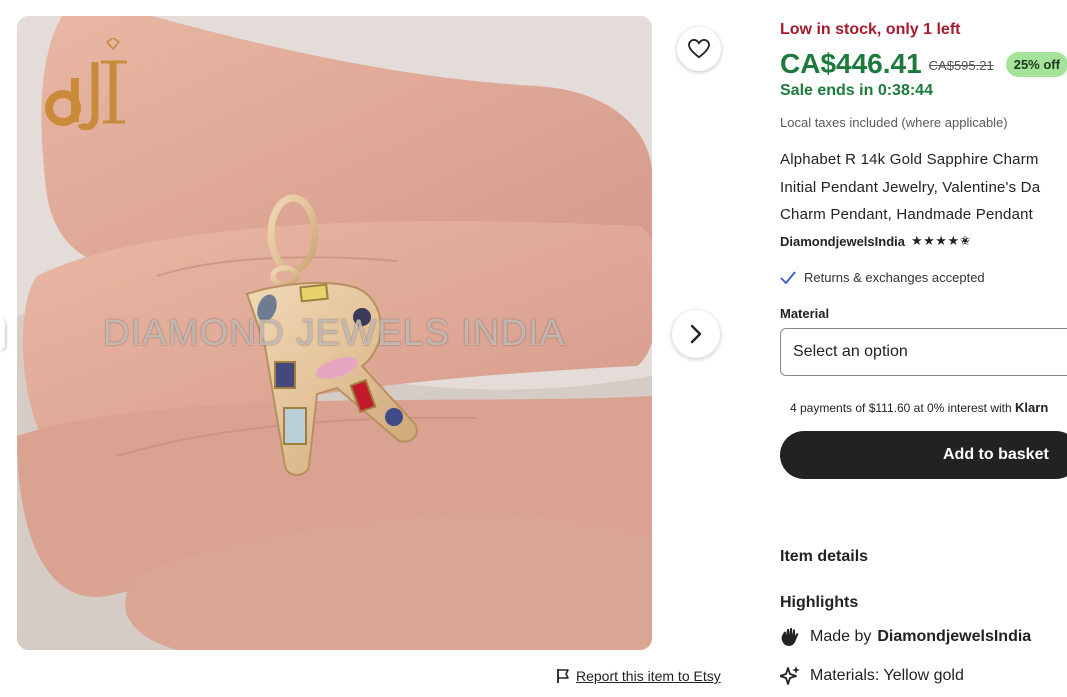 The width and height of the screenshot is (1067, 697). I want to click on discount-badge: 25% off, so click(1036, 64).